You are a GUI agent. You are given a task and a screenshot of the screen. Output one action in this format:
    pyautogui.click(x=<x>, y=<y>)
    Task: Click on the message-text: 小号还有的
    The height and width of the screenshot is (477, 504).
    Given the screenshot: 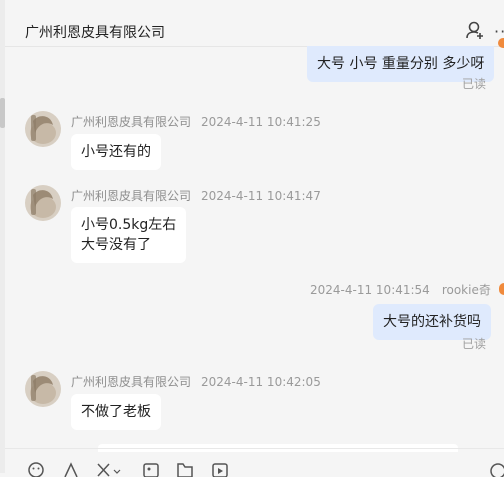 What is the action you would take?
    pyautogui.click(x=116, y=152)
    